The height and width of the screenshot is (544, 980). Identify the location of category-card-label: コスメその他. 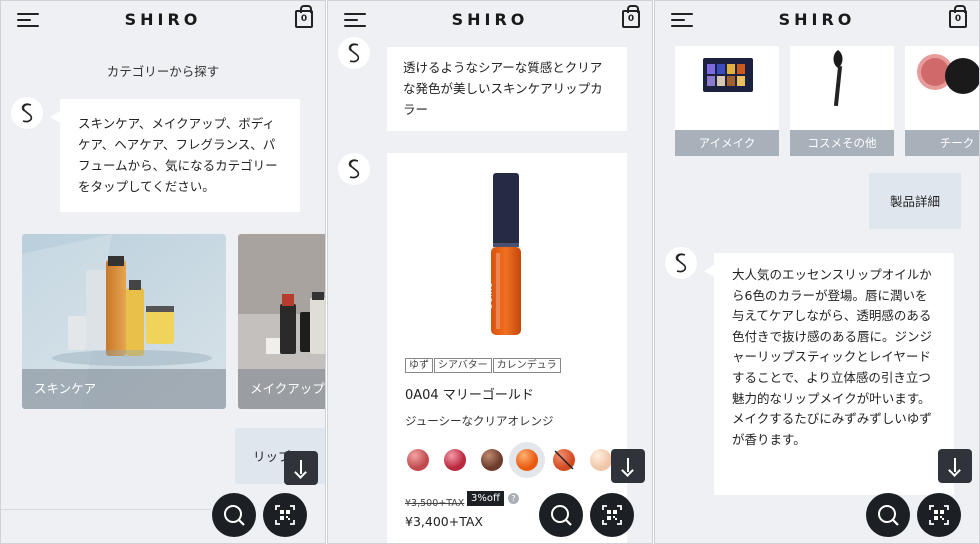
(842, 143).